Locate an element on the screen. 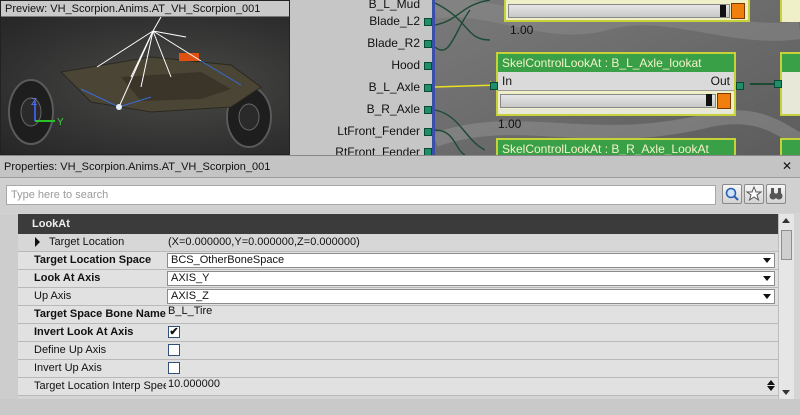  property-value: (X=0.000000,Y=0.000000,Z=0.000000) is located at coordinates (264, 242).